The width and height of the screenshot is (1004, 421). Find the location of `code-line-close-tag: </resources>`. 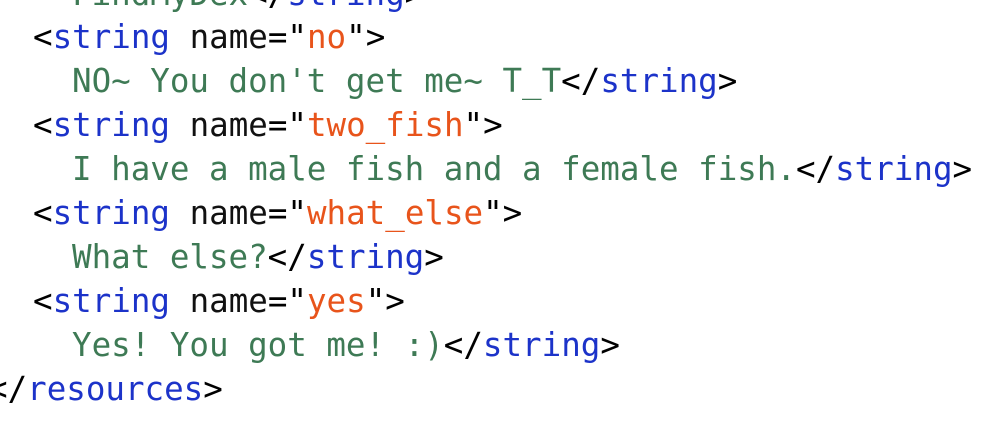

code-line-close-tag: </resources> is located at coordinates (111, 389).